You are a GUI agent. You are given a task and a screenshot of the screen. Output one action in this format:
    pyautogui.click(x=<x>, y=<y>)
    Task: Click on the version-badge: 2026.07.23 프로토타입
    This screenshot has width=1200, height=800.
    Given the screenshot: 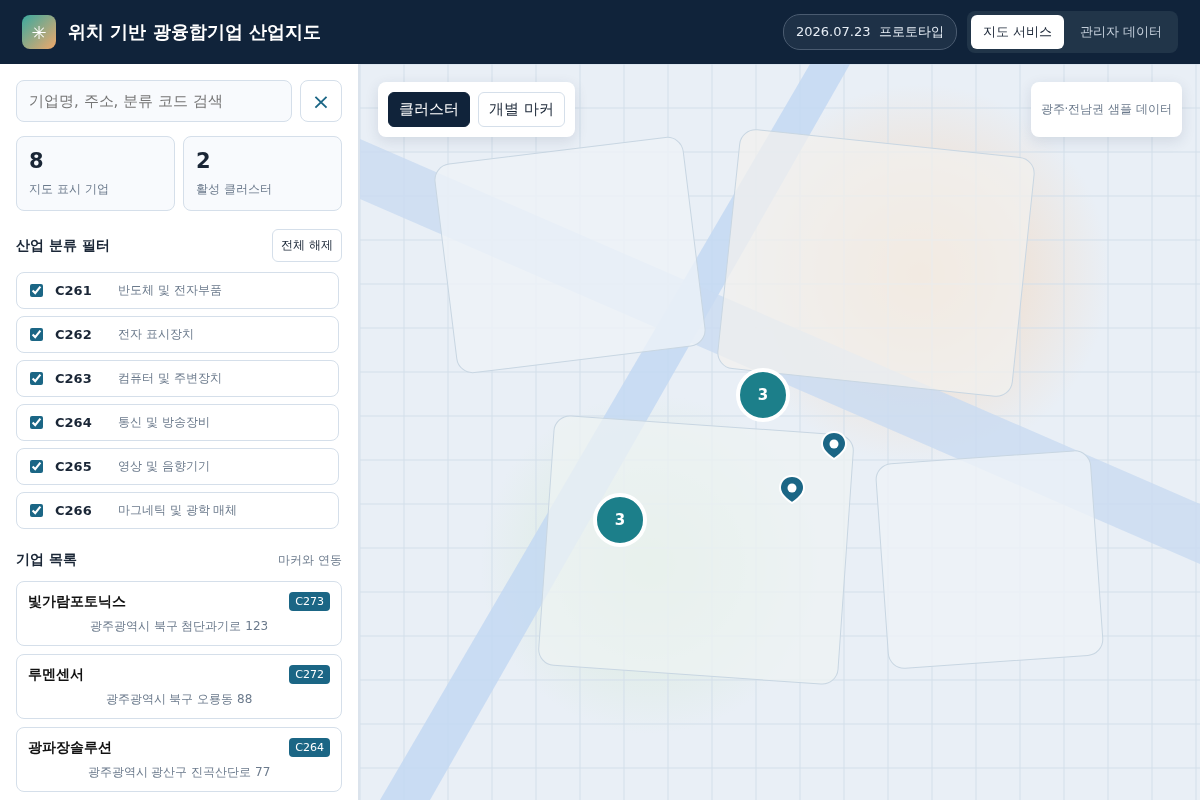 What is the action you would take?
    pyautogui.click(x=870, y=32)
    